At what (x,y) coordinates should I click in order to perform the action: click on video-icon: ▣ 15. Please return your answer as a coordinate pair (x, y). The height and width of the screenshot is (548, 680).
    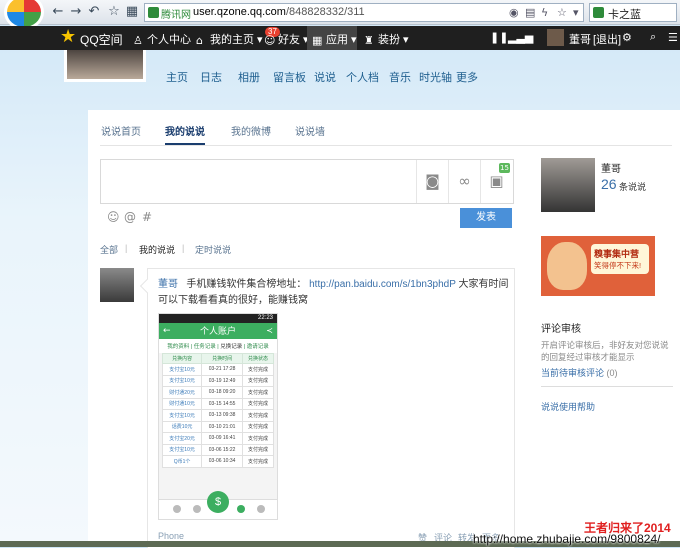
    Looking at the image, I should click on (496, 181).